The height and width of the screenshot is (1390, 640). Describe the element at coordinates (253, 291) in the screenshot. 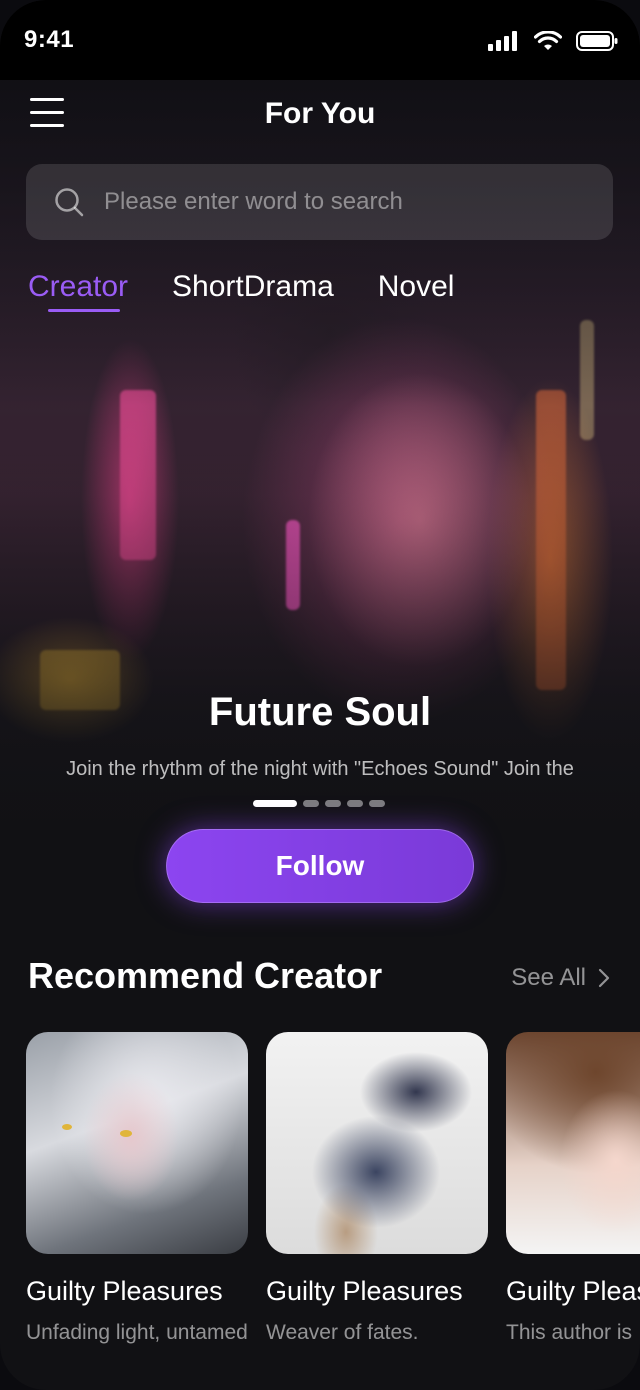

I see `tab-shortdrama: ShortDrama` at that location.